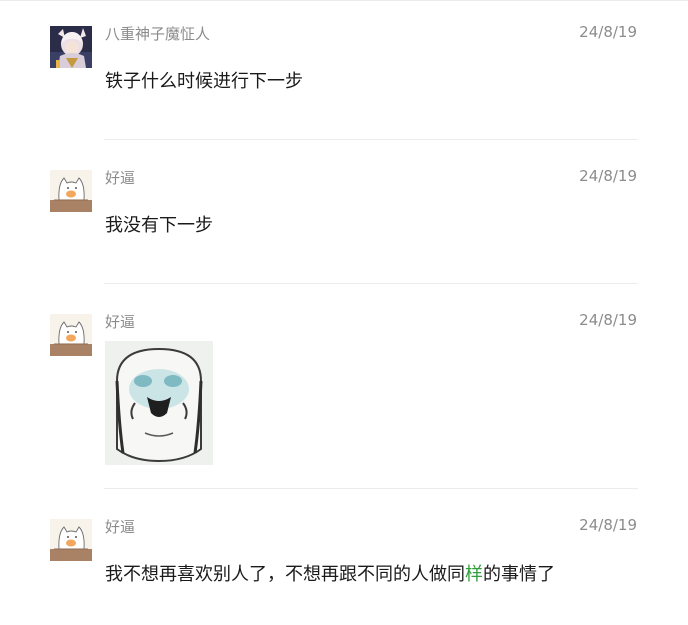  I want to click on message-text-part: 我不想再喜欢别人了，不想再跟不同的人做同, so click(285, 574).